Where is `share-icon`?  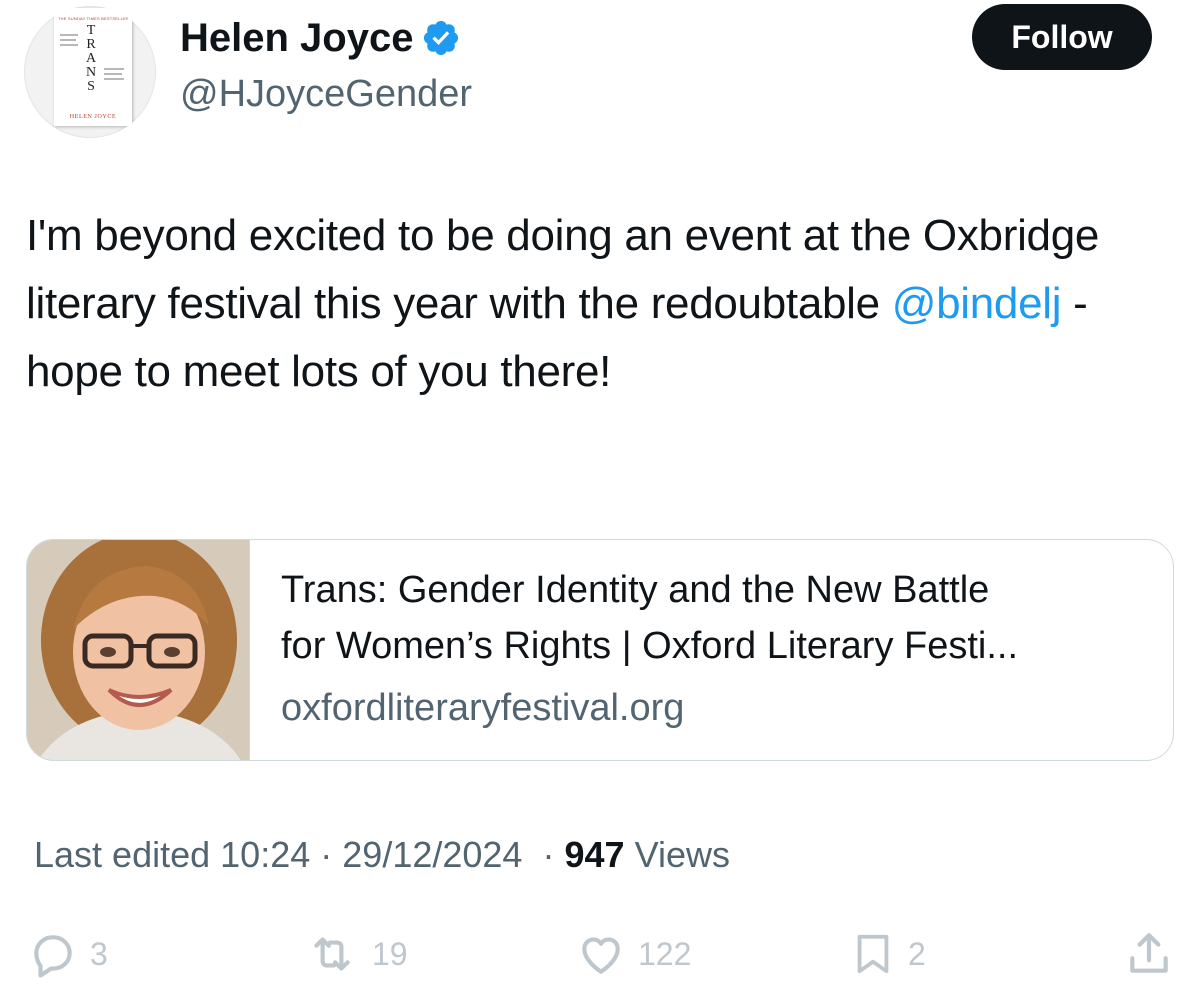 share-icon is located at coordinates (1149, 953).